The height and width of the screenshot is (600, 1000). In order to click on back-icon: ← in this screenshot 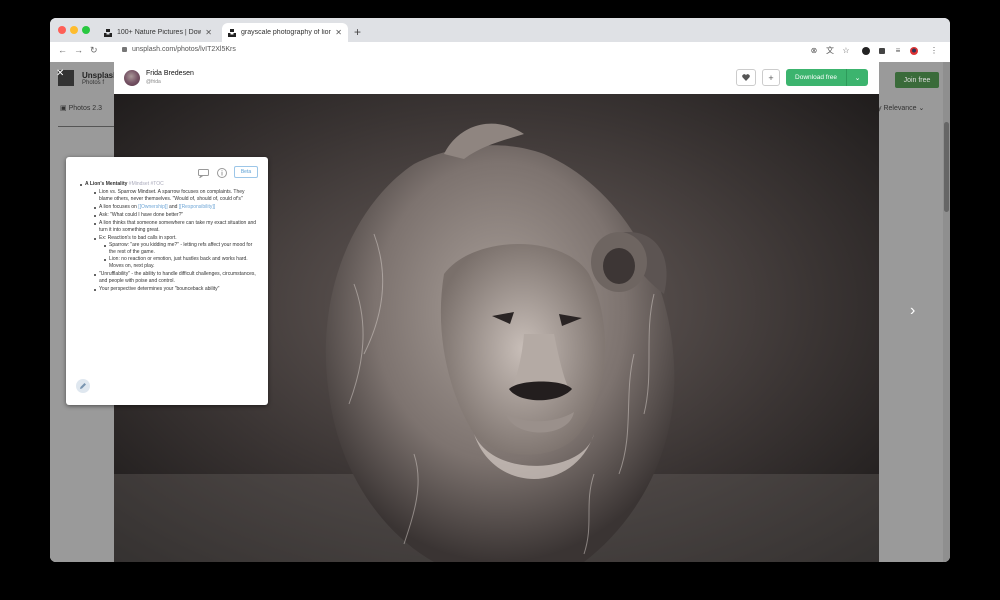, I will do `click(62, 50)`.